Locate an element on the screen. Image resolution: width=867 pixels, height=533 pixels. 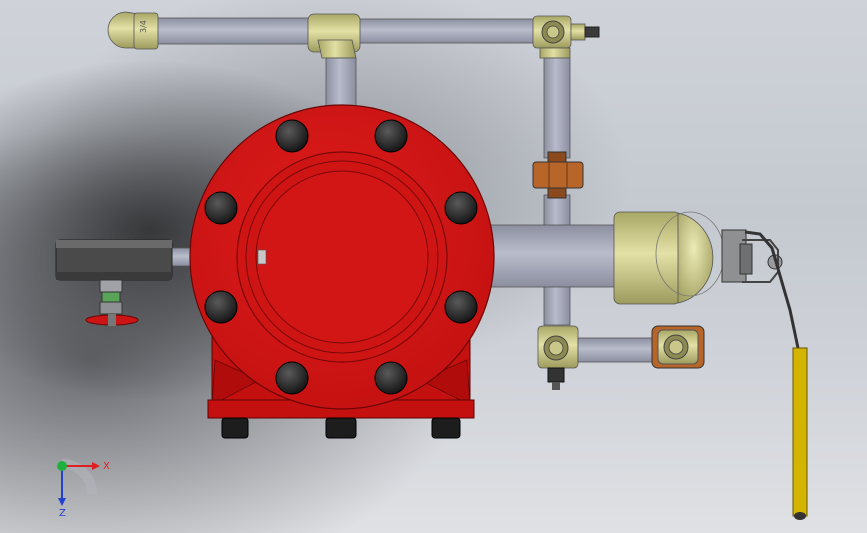
outlet-pipe is located at coordinates (550, 256).